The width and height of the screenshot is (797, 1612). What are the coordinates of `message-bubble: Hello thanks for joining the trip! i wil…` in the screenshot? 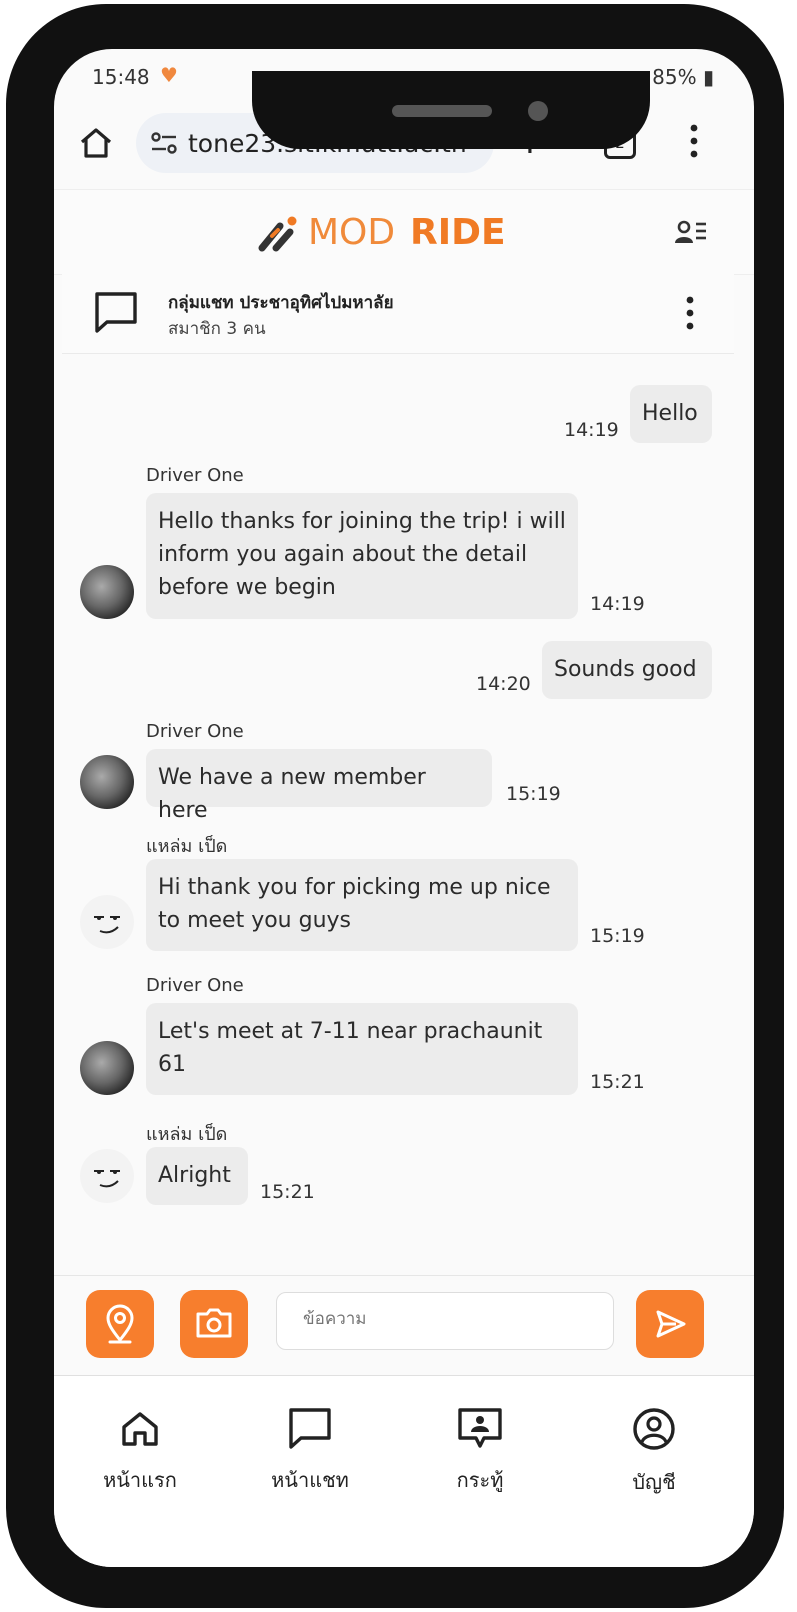 It's located at (362, 556).